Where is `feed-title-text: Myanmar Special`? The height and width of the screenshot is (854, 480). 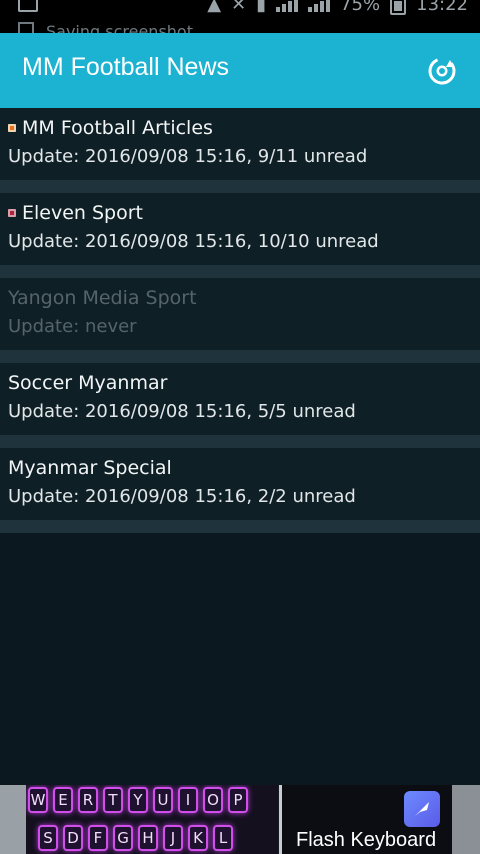
feed-title-text: Myanmar Special is located at coordinates (90, 468).